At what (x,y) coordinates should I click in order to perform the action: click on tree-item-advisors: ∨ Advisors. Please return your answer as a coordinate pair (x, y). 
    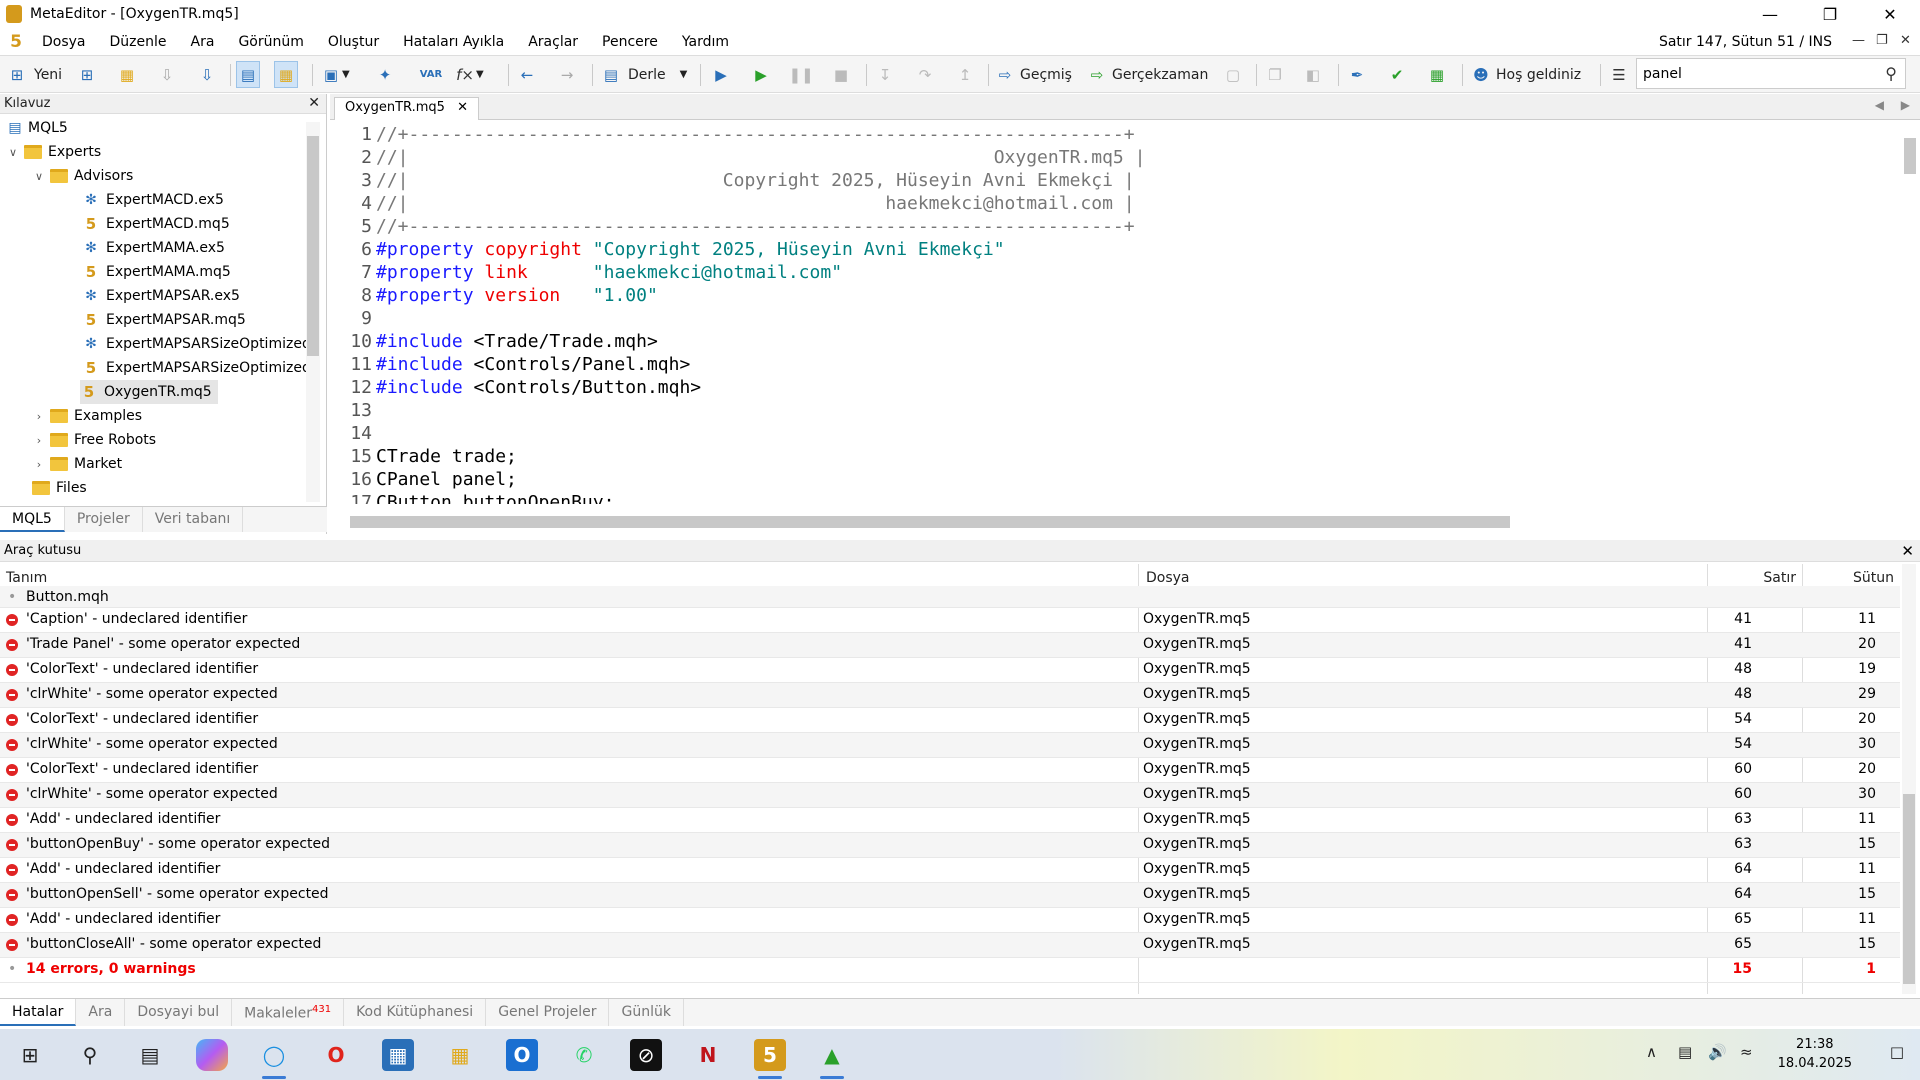
    Looking at the image, I should click on (82, 176).